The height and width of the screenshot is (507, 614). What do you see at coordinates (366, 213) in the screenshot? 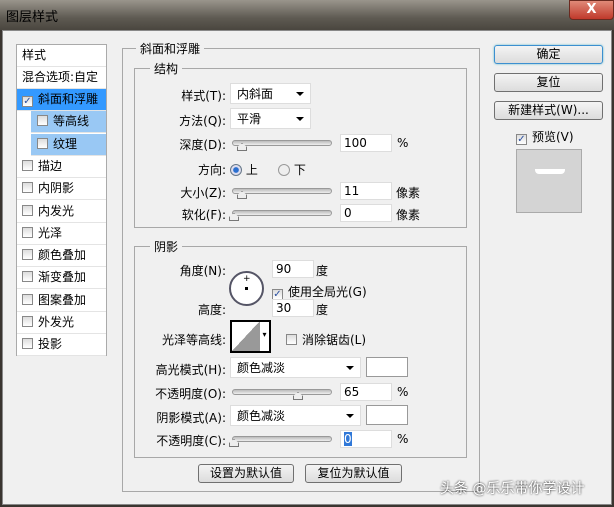
I see `soften-input: 0` at bounding box center [366, 213].